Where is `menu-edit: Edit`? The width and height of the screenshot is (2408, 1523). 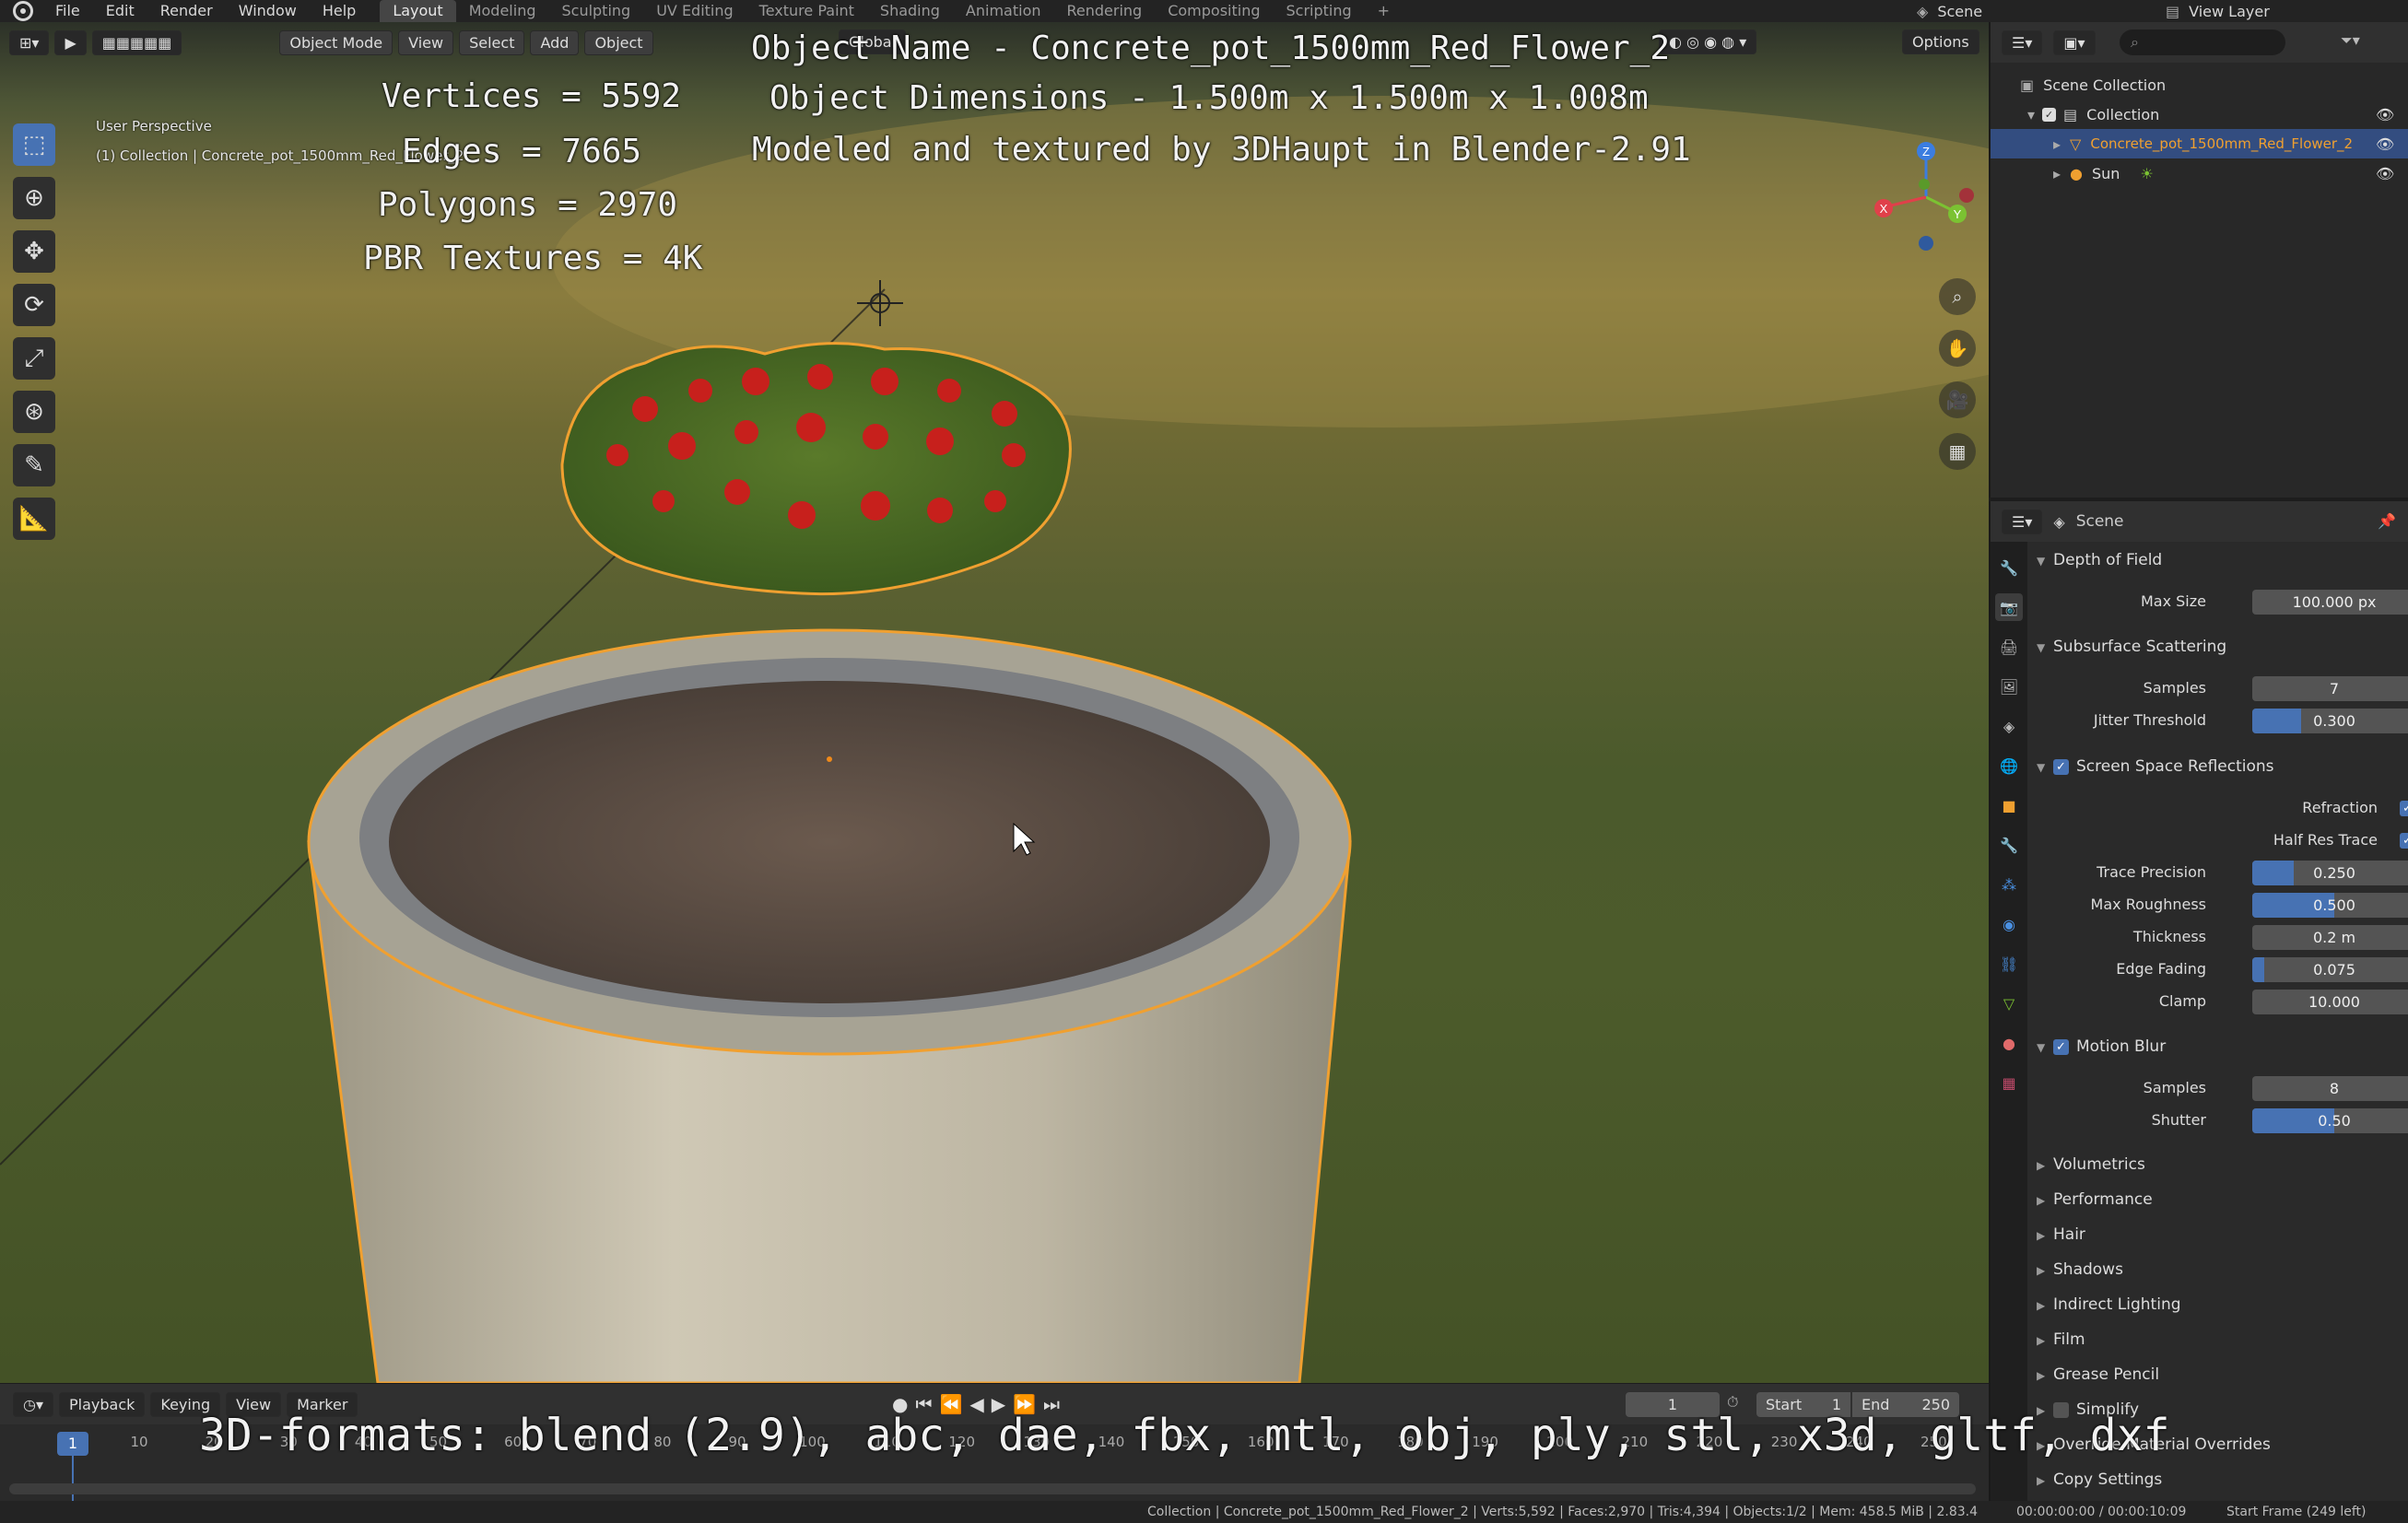
menu-edit: Edit is located at coordinates (120, 11).